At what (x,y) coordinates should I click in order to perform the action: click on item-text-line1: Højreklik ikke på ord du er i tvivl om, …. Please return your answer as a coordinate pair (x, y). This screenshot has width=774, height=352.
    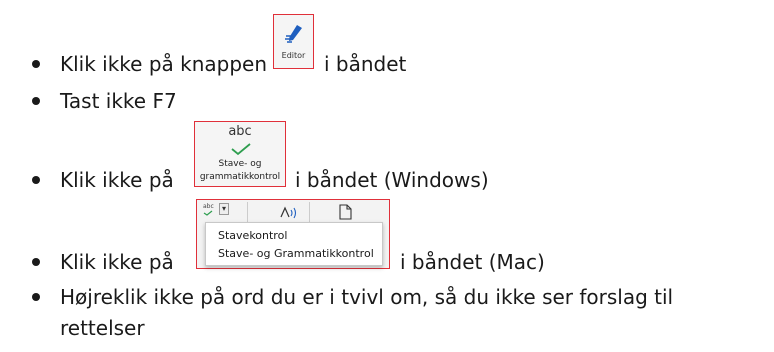
    Looking at the image, I should click on (367, 297).